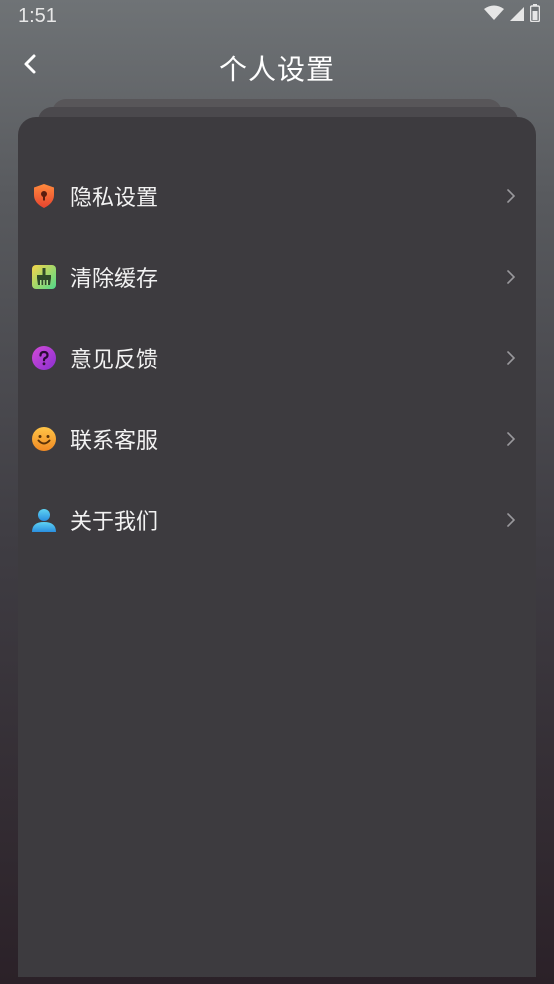 Image resolution: width=554 pixels, height=984 pixels. What do you see at coordinates (44, 358) in the screenshot?
I see `question-icon` at bounding box center [44, 358].